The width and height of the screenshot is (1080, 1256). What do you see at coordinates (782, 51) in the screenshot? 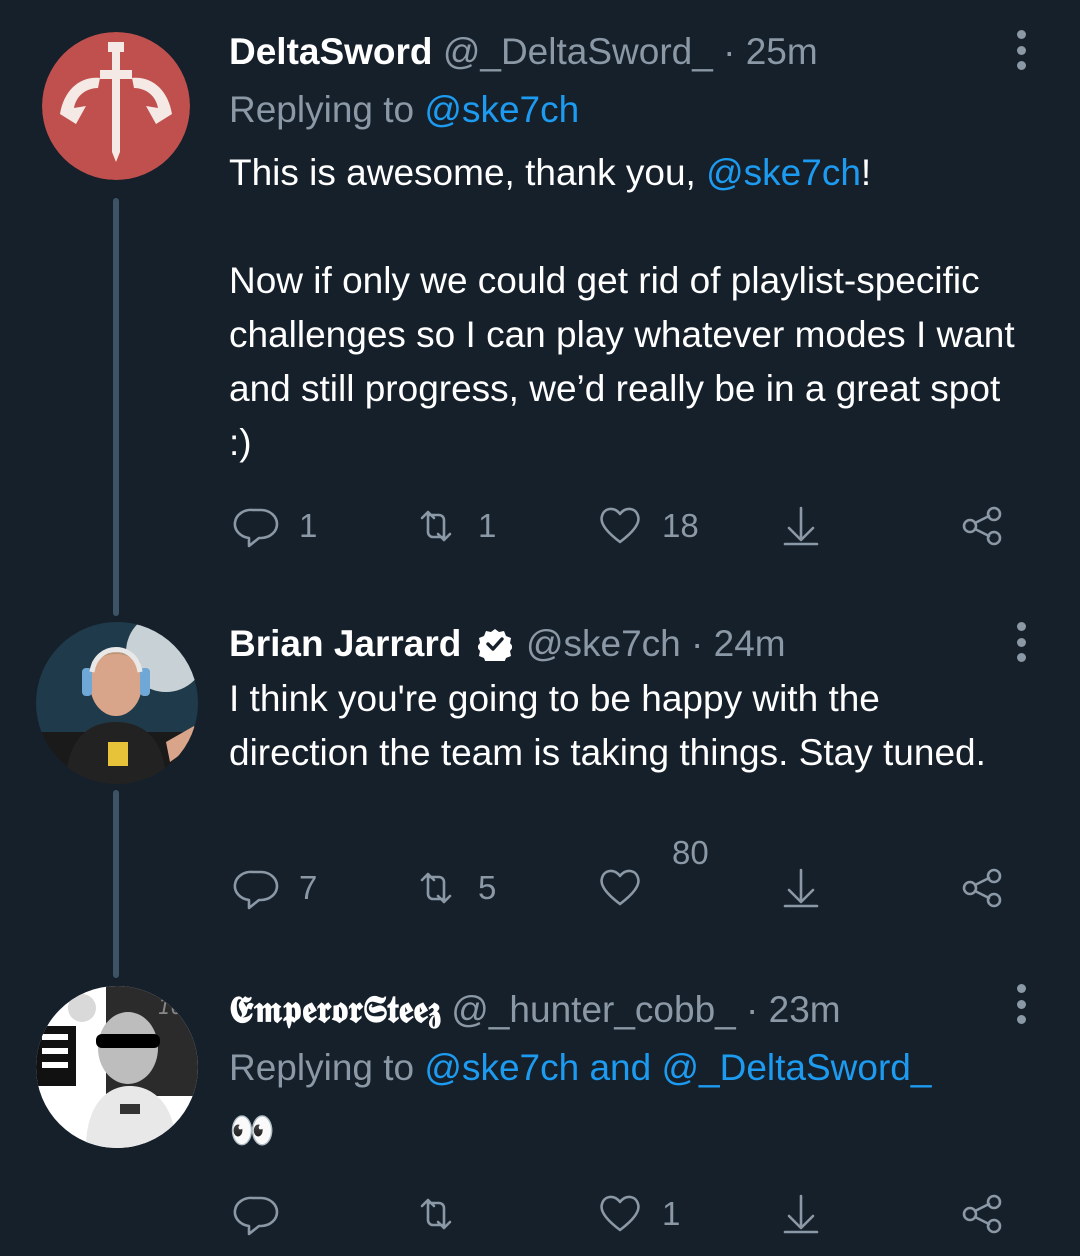
I see `timestamp: 25m` at bounding box center [782, 51].